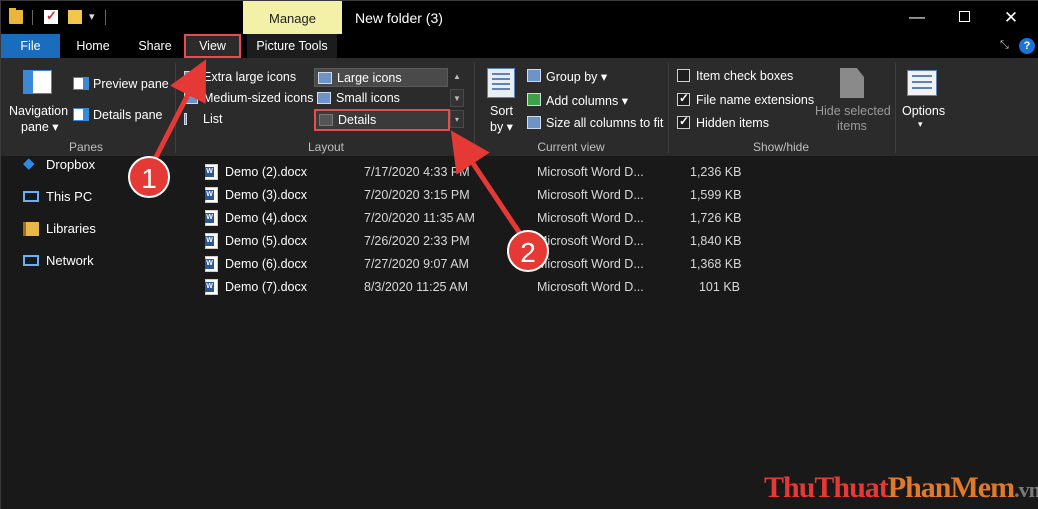  Describe the element at coordinates (1026, 489) in the screenshot. I see `watermark-part: .vn` at that location.